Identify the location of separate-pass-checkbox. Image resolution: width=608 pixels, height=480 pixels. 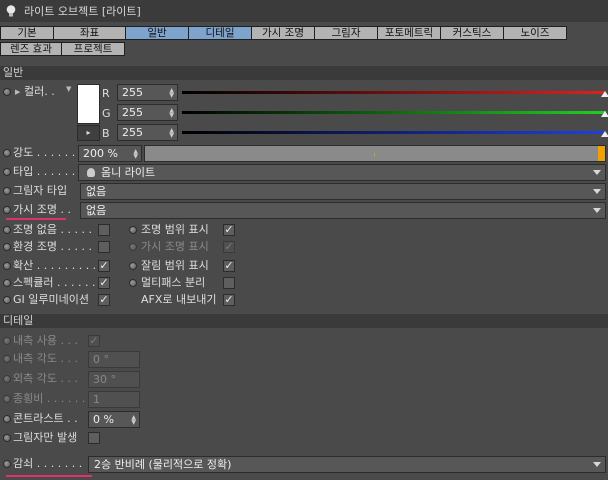
(229, 283).